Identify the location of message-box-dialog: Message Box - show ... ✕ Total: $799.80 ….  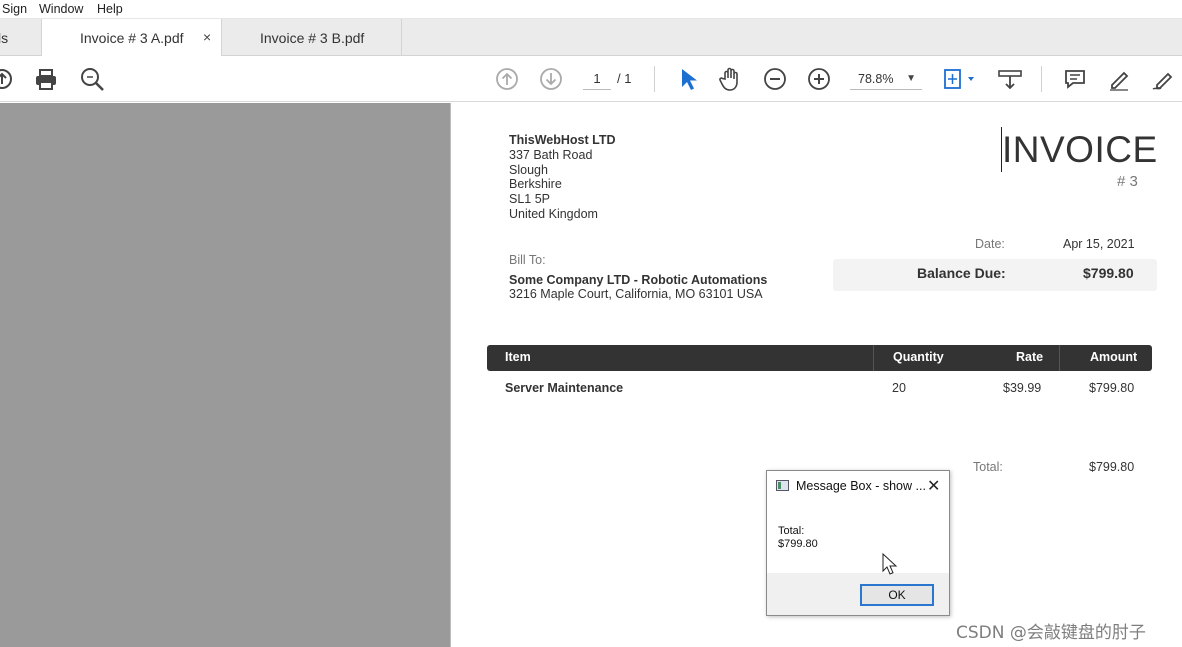
(858, 543).